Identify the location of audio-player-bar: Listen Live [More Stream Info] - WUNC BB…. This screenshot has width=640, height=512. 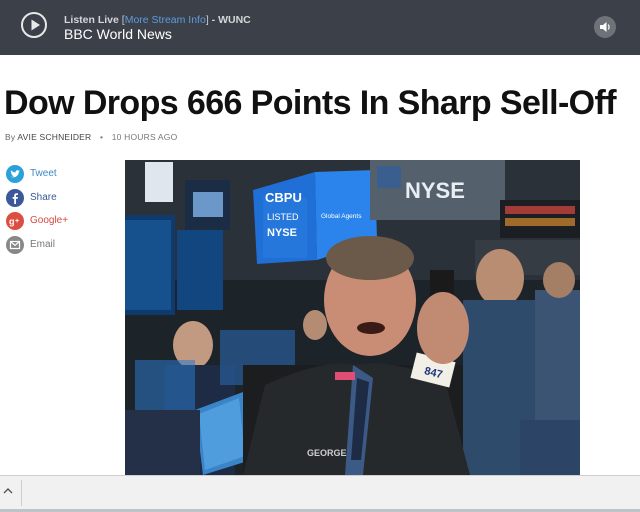
(320, 27).